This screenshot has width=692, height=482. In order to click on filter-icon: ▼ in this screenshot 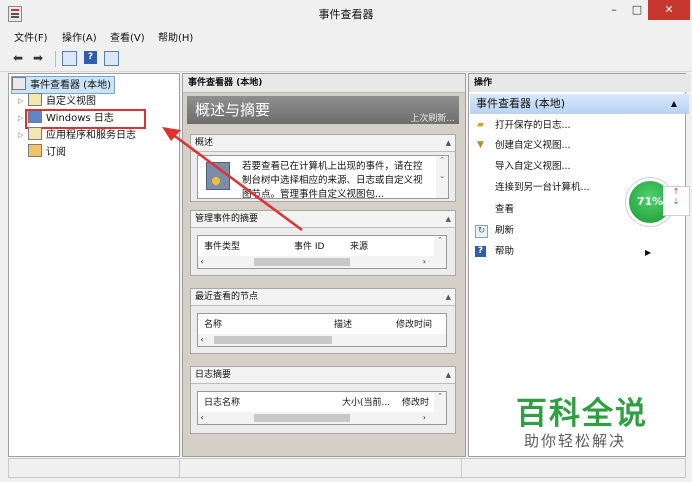, I will do `click(480, 145)`.